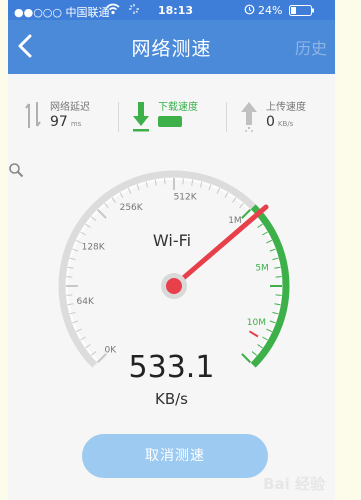 The height and width of the screenshot is (500, 361). Describe the element at coordinates (178, 107) in the screenshot. I see `download-label: 下载速度` at that location.